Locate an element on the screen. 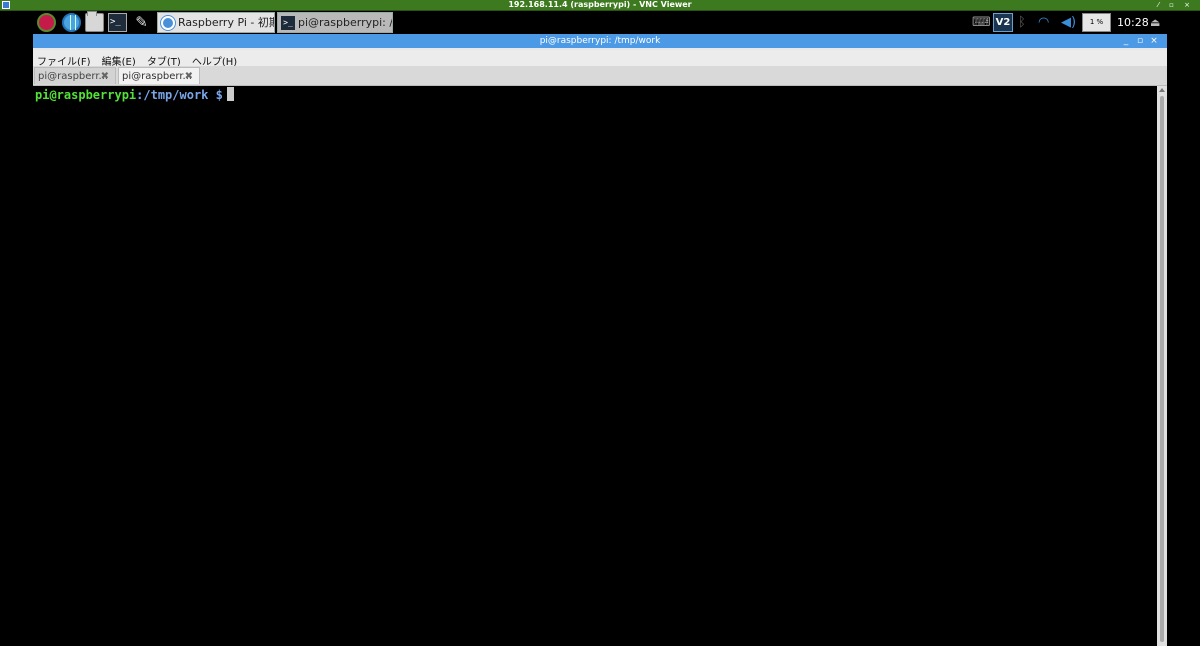 Image resolution: width=1200 pixels, height=646 pixels. maximize-button: ▫ is located at coordinates (1140, 41).